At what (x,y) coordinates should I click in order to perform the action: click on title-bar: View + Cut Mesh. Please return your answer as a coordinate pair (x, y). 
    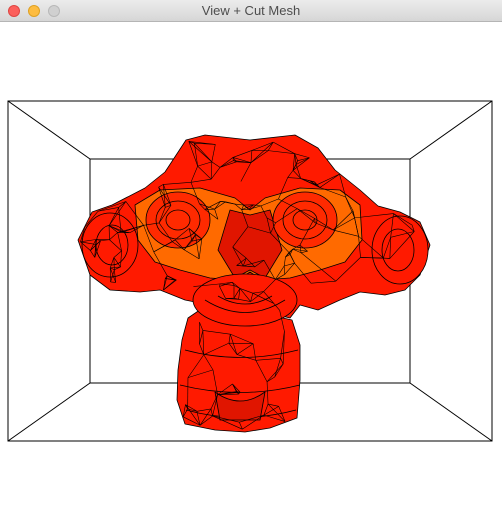
    Looking at the image, I should click on (251, 11).